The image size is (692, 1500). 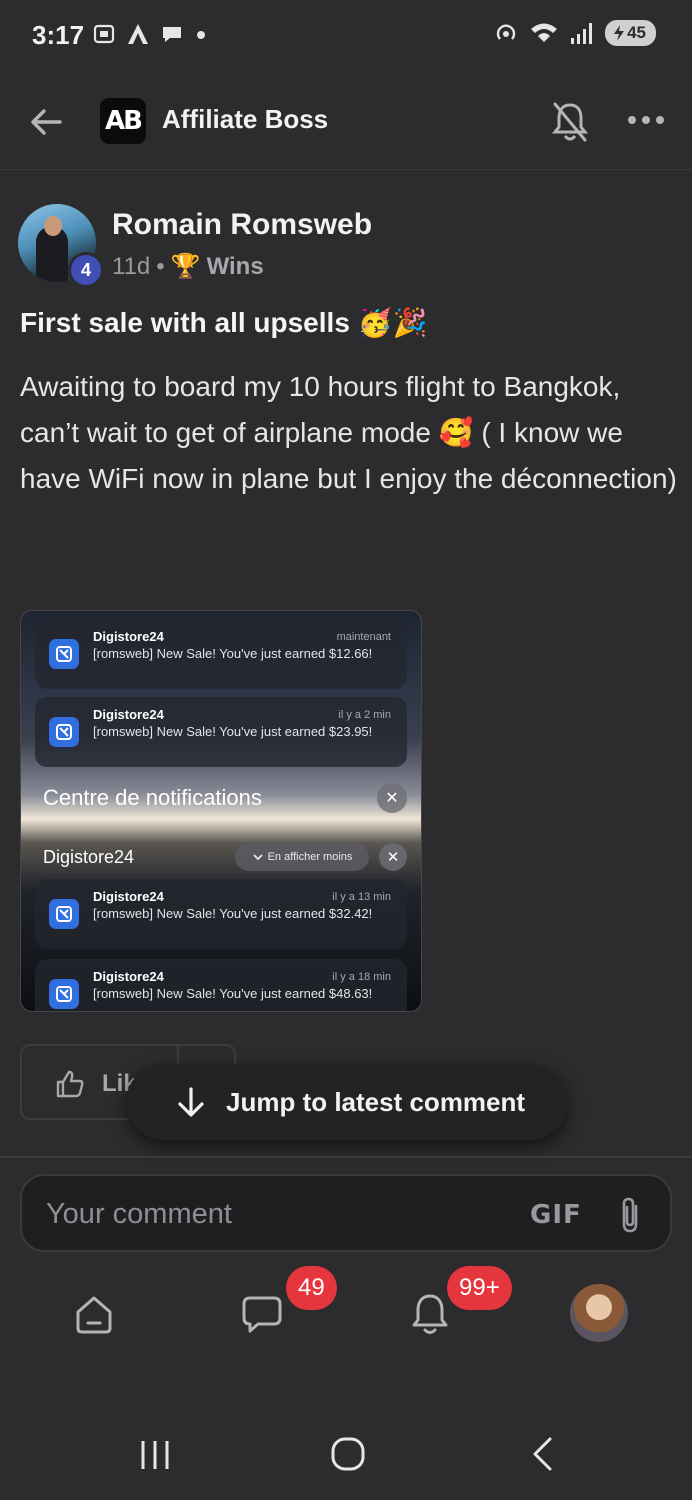 What do you see at coordinates (430, 1314) in the screenshot?
I see `bell-icon` at bounding box center [430, 1314].